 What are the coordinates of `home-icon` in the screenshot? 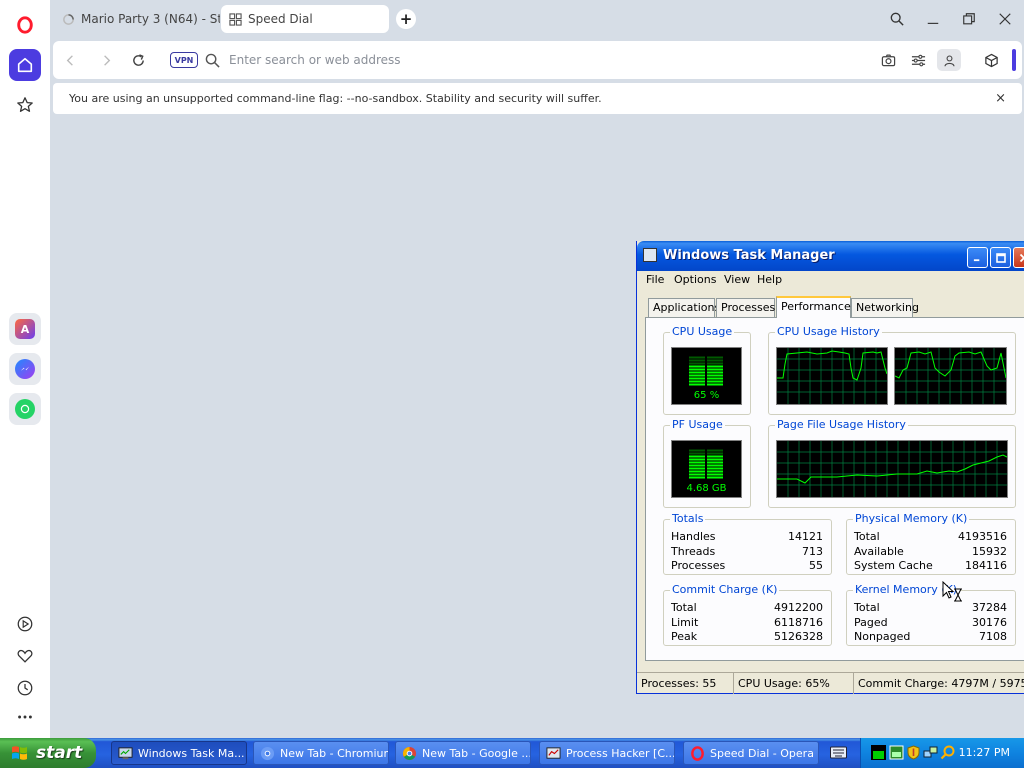 It's located at (25, 65).